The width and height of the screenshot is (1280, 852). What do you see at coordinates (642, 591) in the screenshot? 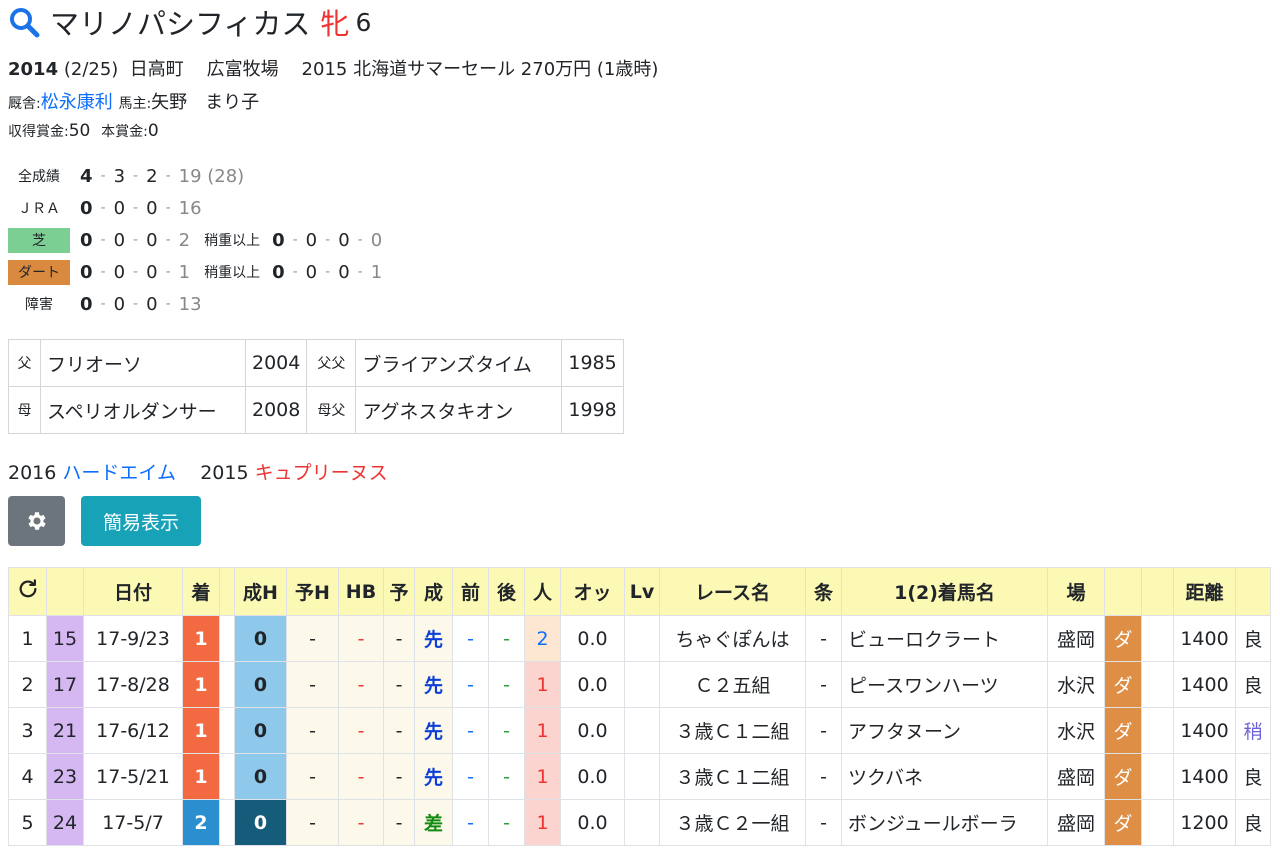
I see `column-header: Lv` at bounding box center [642, 591].